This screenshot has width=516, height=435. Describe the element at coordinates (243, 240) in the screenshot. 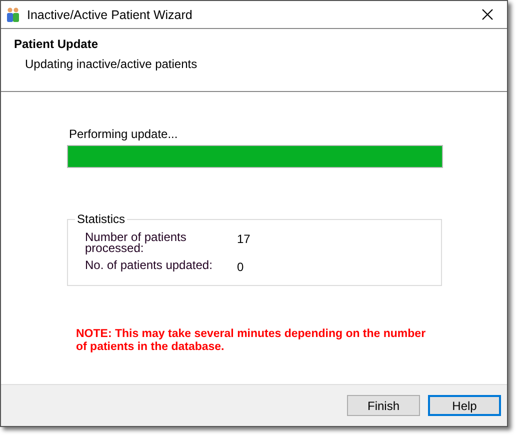

I see `statistic-value: 17` at that location.